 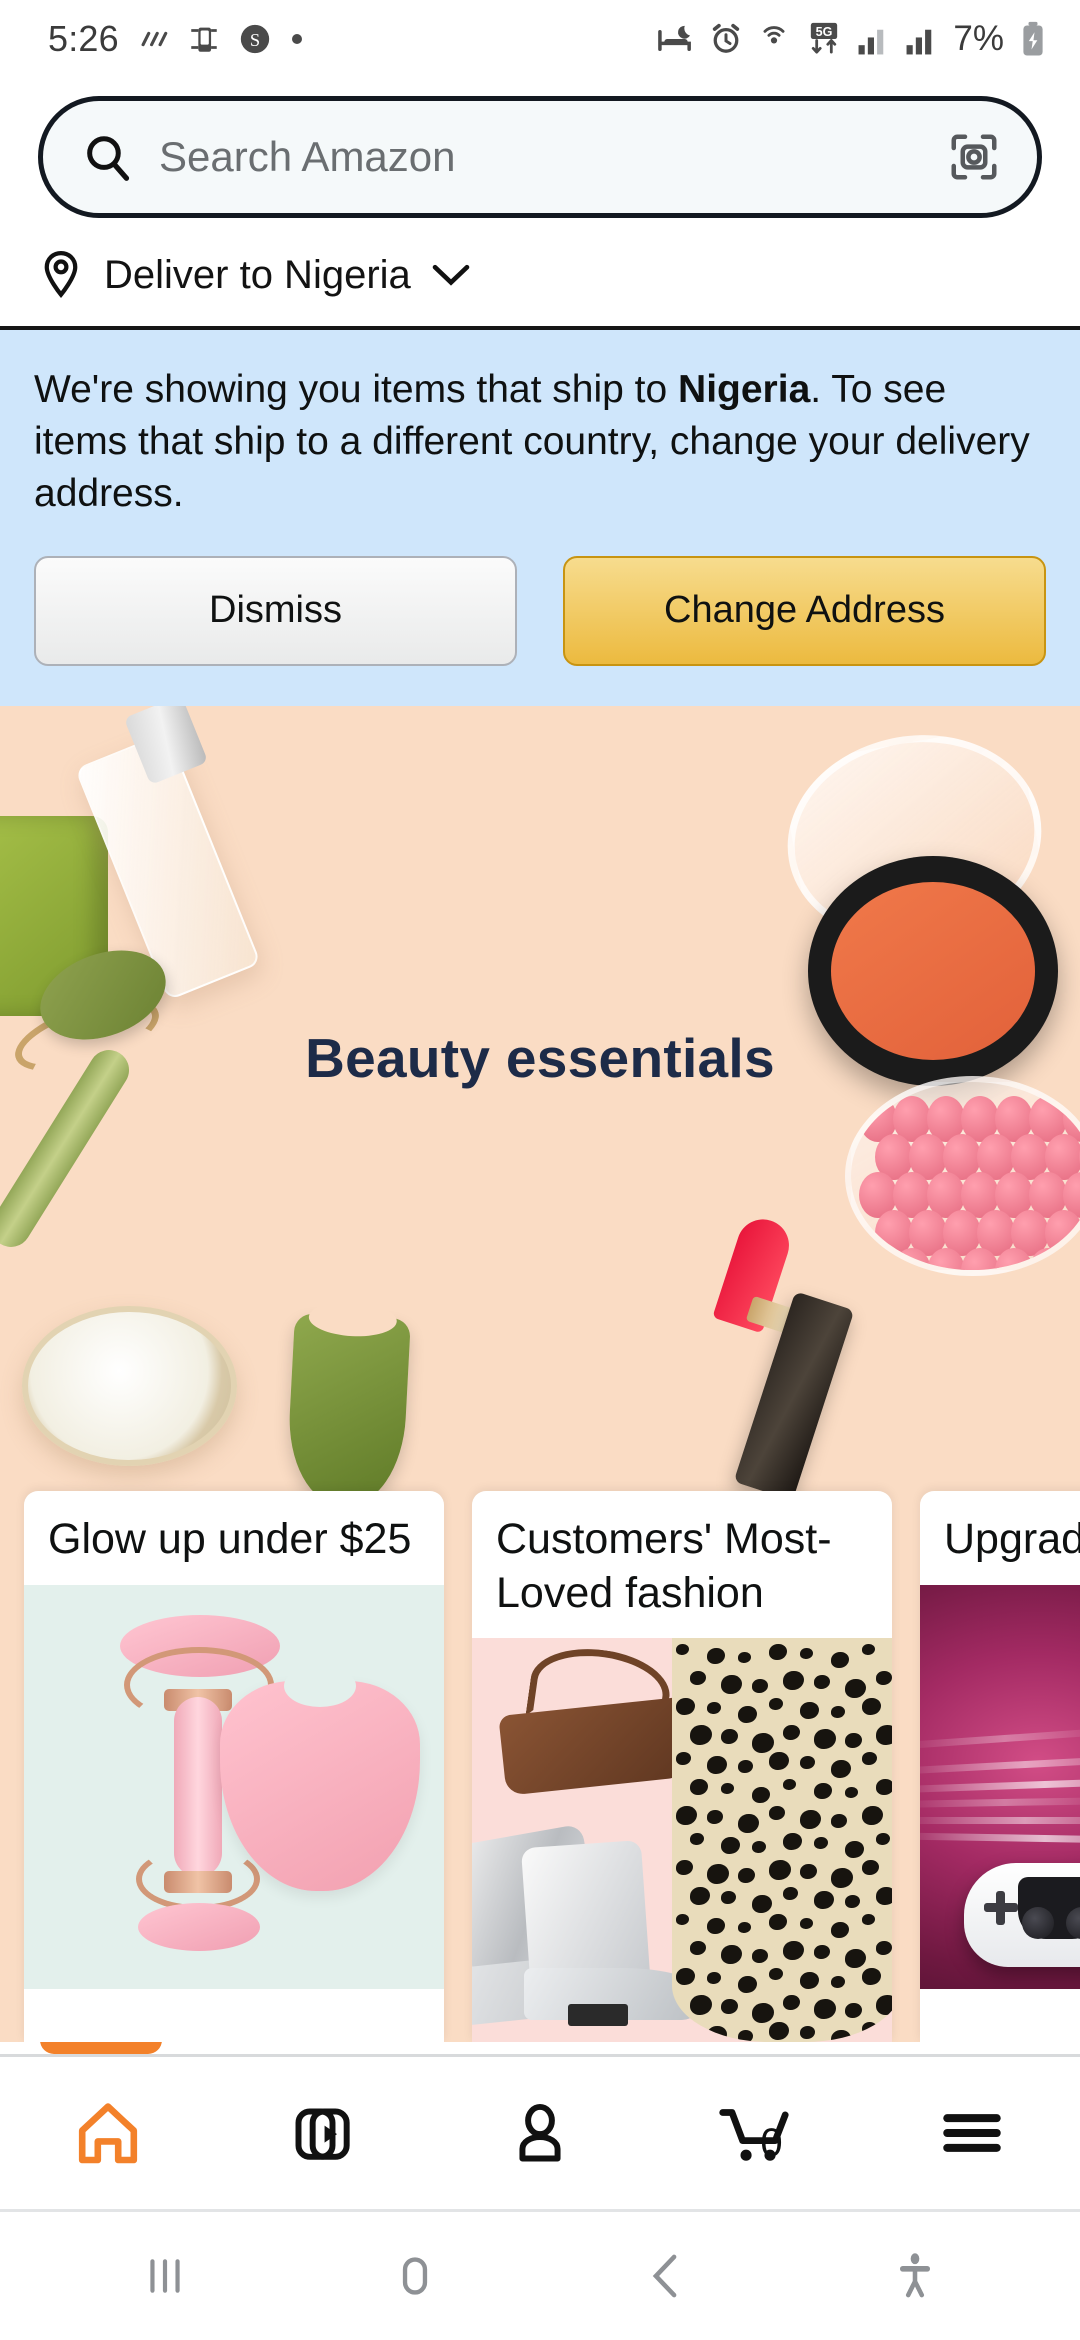 I want to click on cart-count-badge: 0, so click(x=771, y=2143).